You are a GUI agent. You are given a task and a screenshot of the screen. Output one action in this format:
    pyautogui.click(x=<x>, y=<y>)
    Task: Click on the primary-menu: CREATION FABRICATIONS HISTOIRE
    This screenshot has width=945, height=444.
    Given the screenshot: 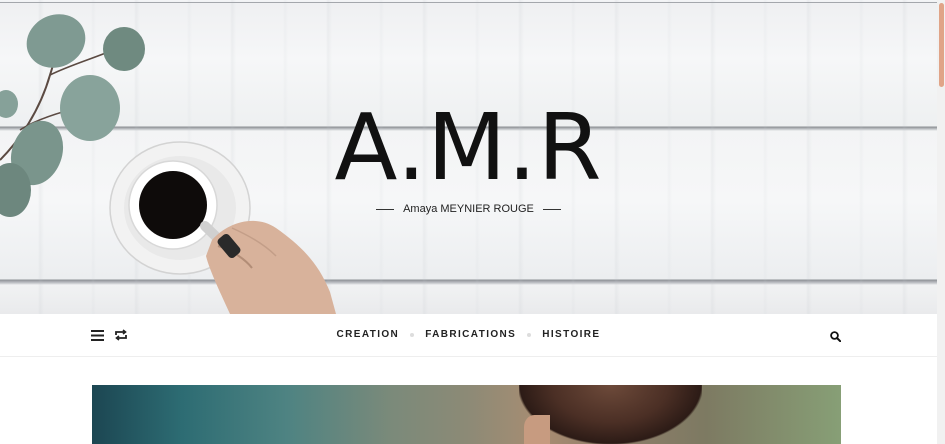 What is the action you would take?
    pyautogui.click(x=468, y=335)
    